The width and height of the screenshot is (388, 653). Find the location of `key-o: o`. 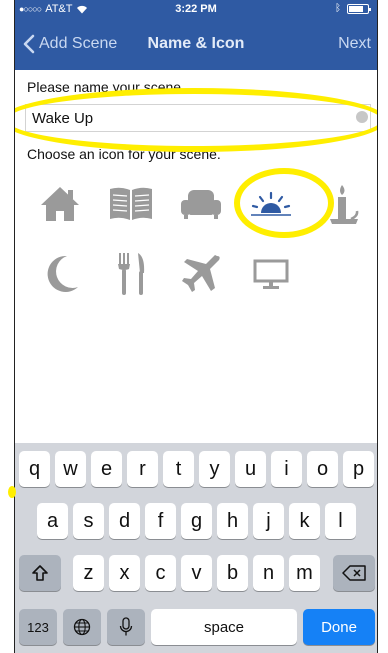

key-o: o is located at coordinates (322, 469).